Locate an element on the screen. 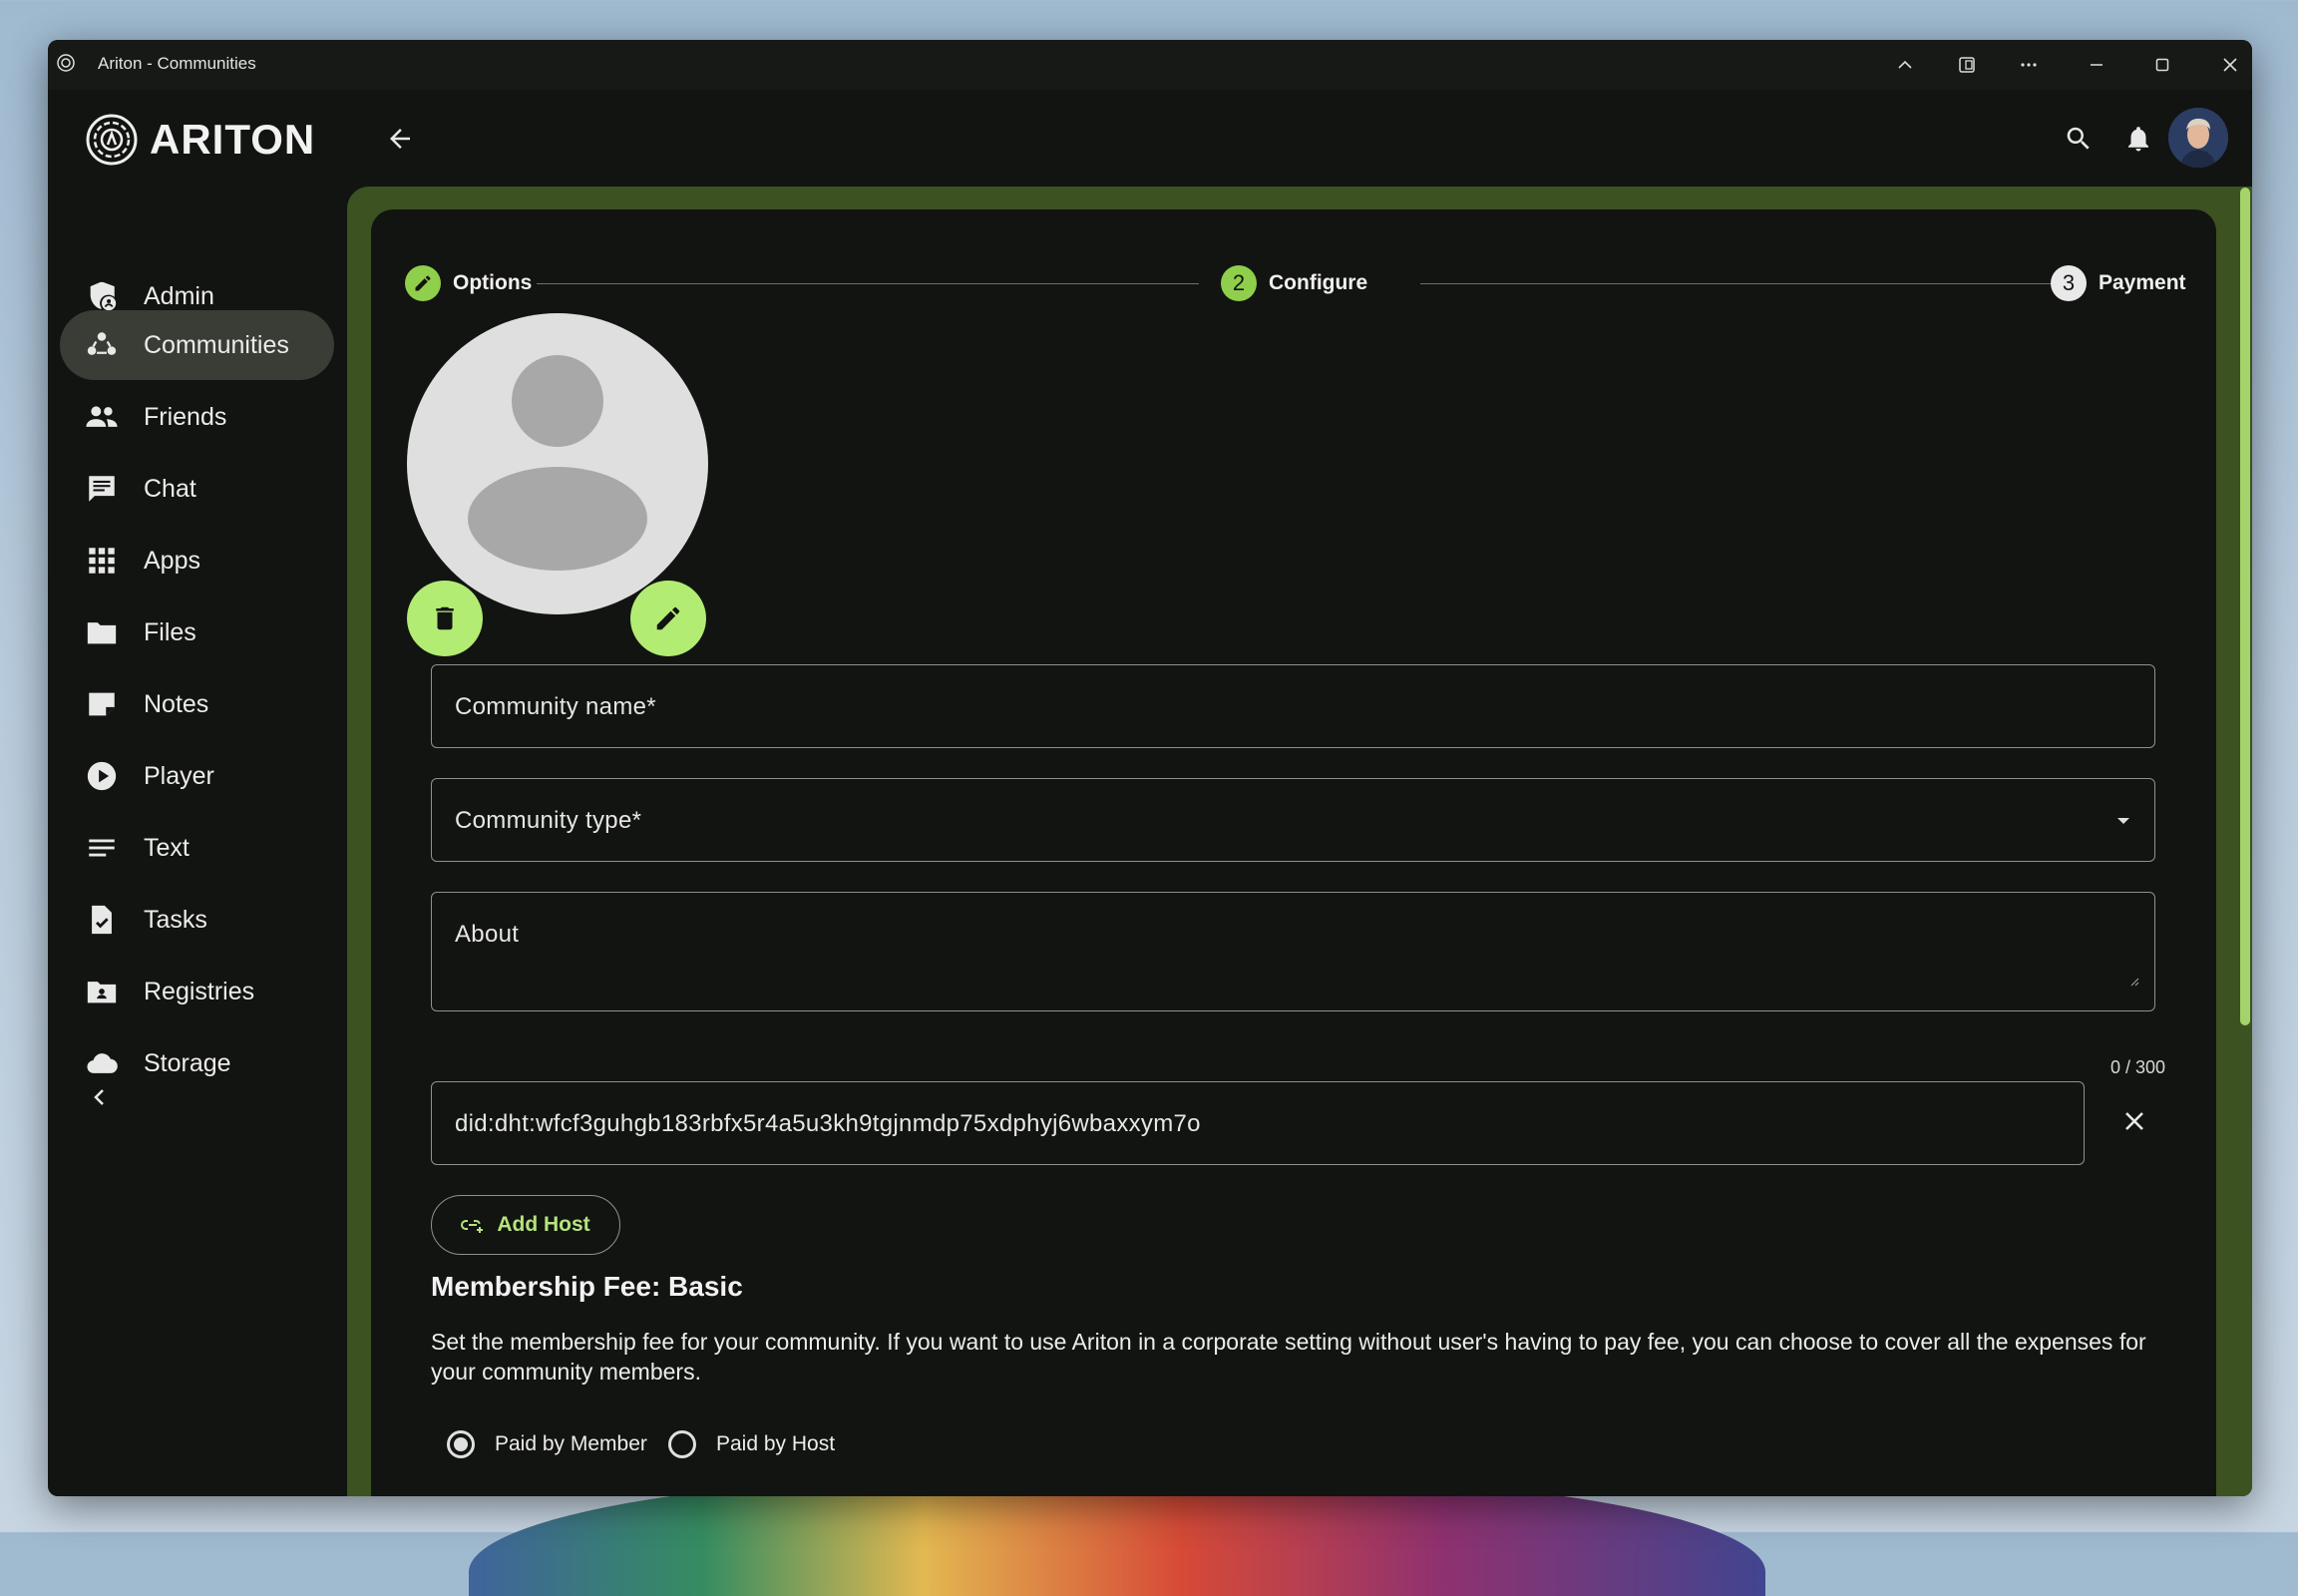 The width and height of the screenshot is (2298, 1596). user-avatar is located at coordinates (2198, 138).